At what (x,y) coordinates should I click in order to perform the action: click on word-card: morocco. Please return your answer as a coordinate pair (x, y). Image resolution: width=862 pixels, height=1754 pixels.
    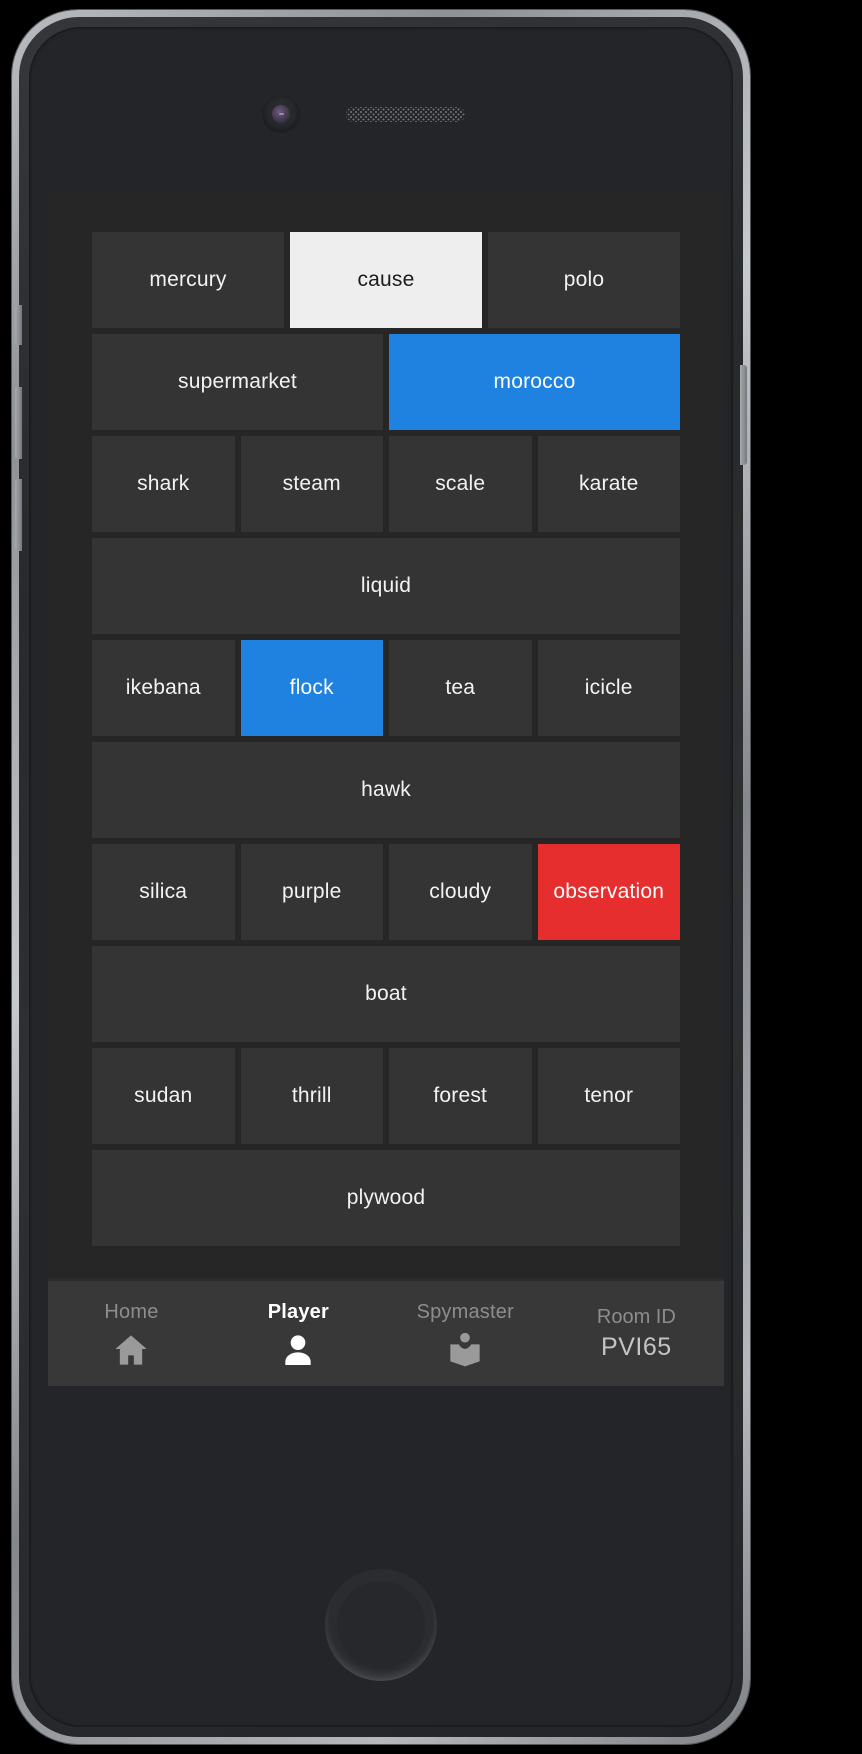
    Looking at the image, I should click on (534, 382).